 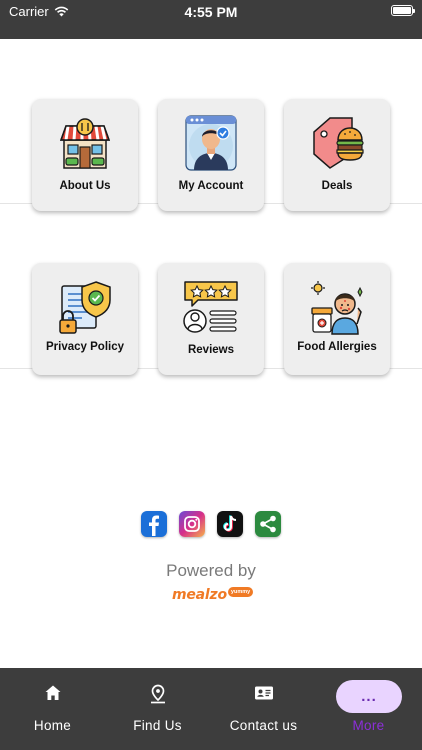 I want to click on instagram-icon, so click(x=192, y=524).